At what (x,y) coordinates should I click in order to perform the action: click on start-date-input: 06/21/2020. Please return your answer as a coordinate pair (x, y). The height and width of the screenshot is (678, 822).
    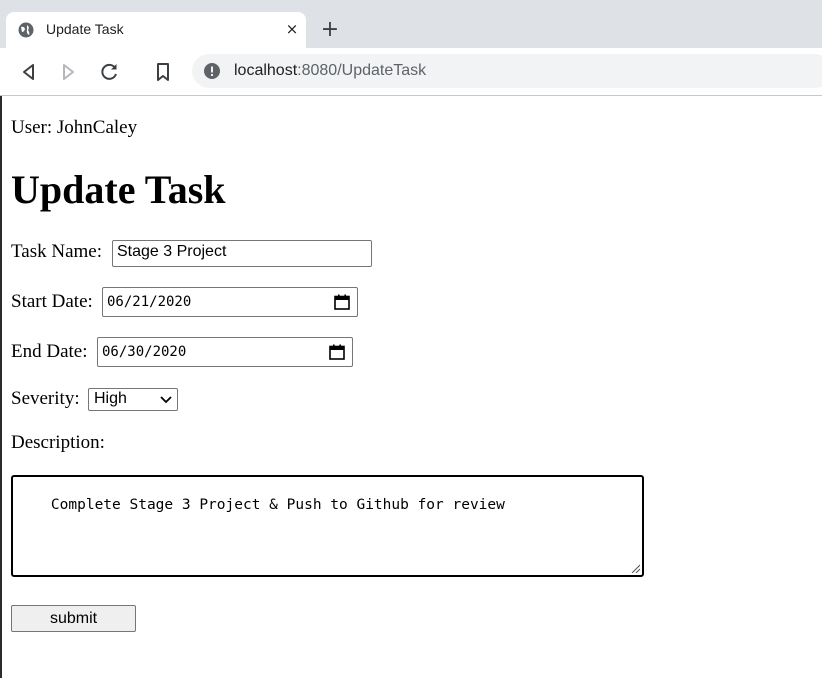
    Looking at the image, I should click on (230, 302).